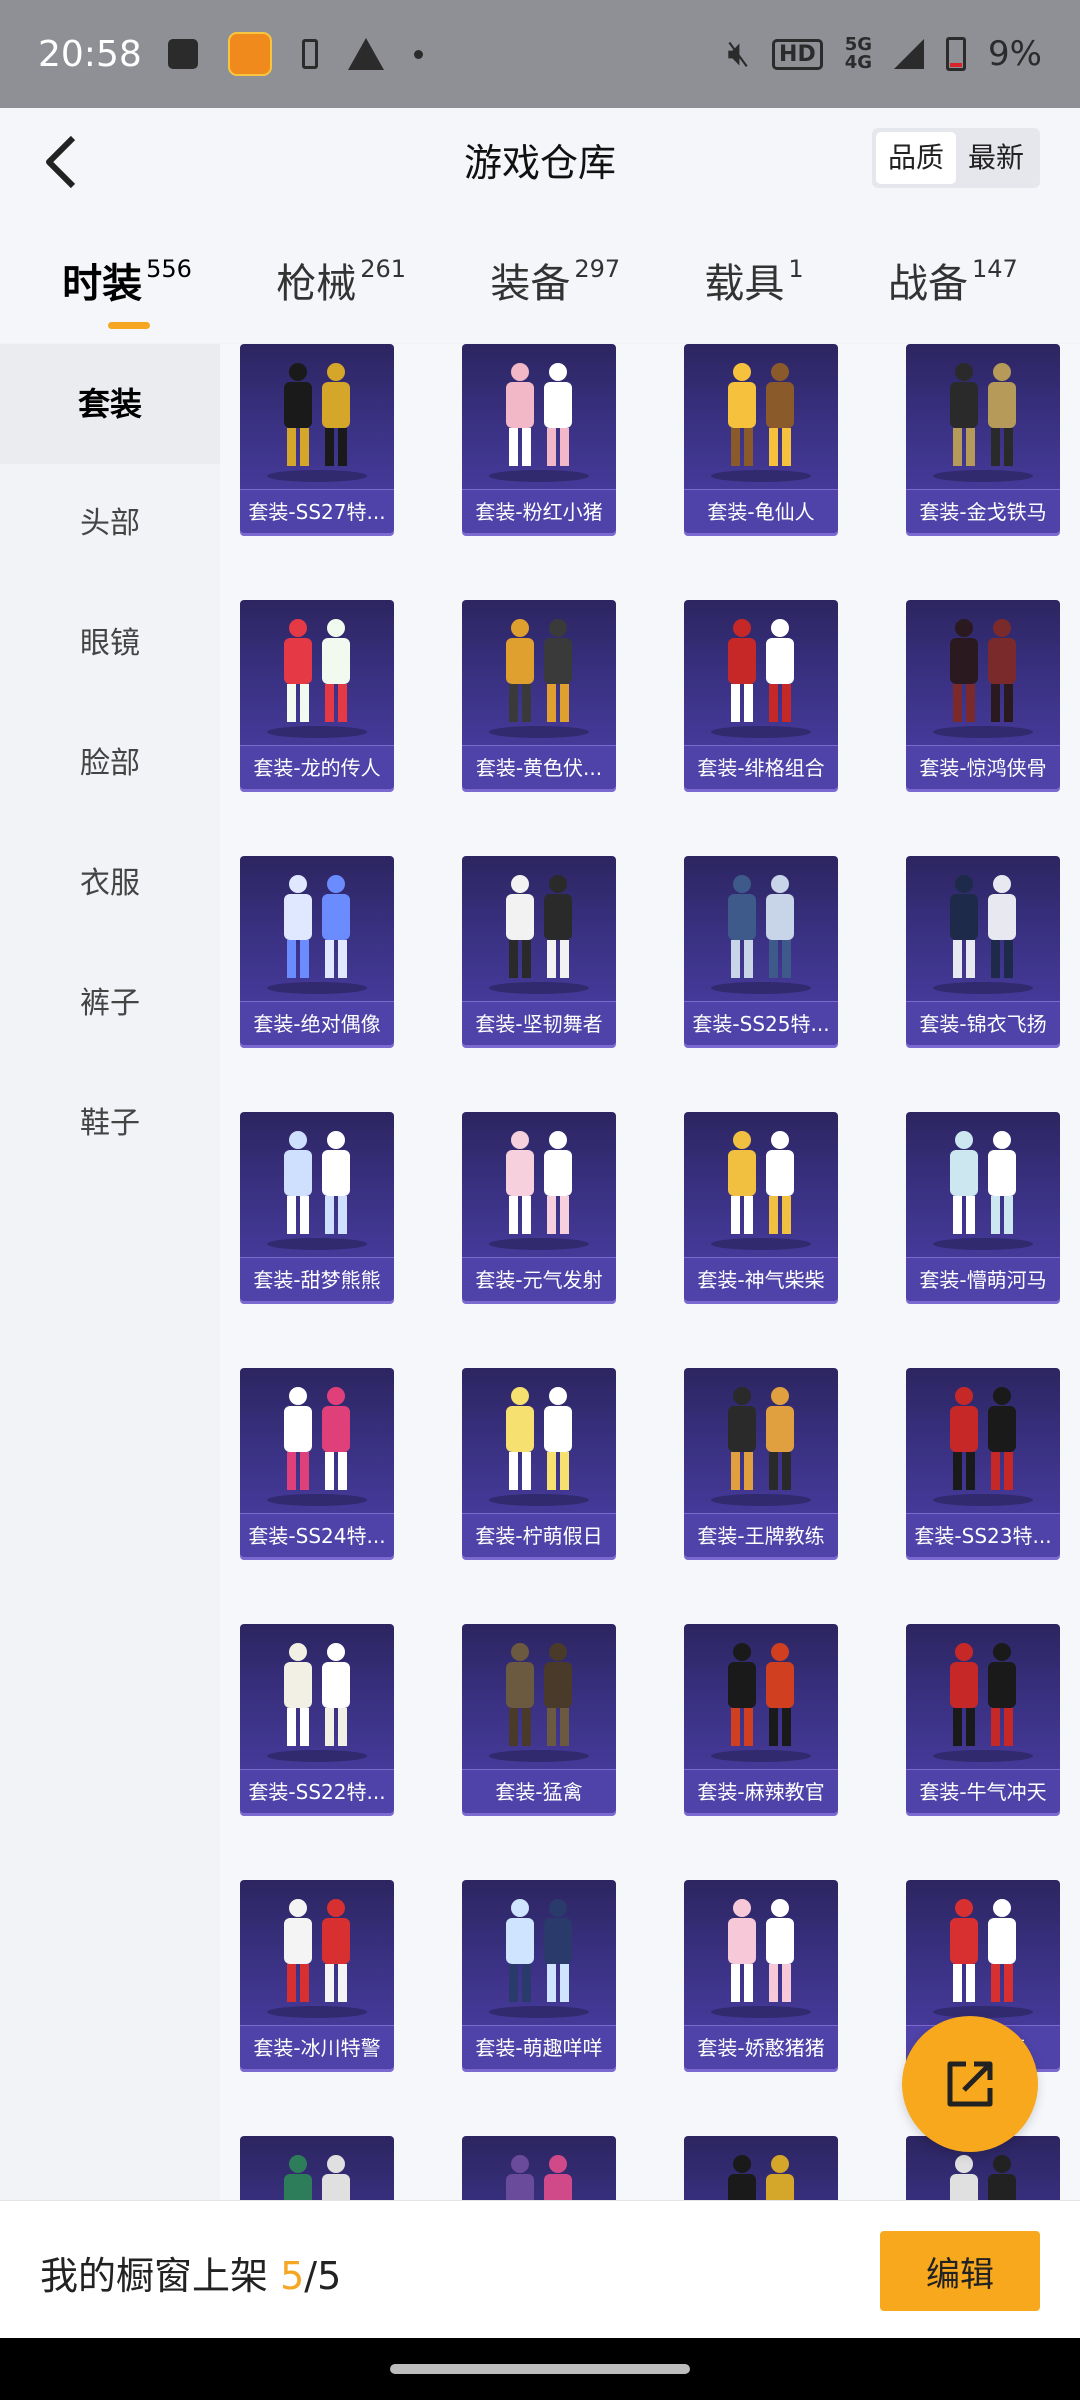 Image resolution: width=1080 pixels, height=2400 pixels. I want to click on item-card: 套装-懵萌河马, so click(983, 1206).